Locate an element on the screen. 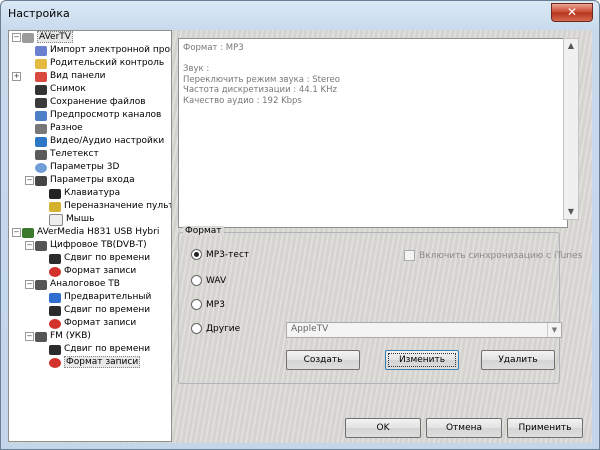 This screenshot has height=450, width=600. tree-item: Родительский контроль is located at coordinates (99, 63).